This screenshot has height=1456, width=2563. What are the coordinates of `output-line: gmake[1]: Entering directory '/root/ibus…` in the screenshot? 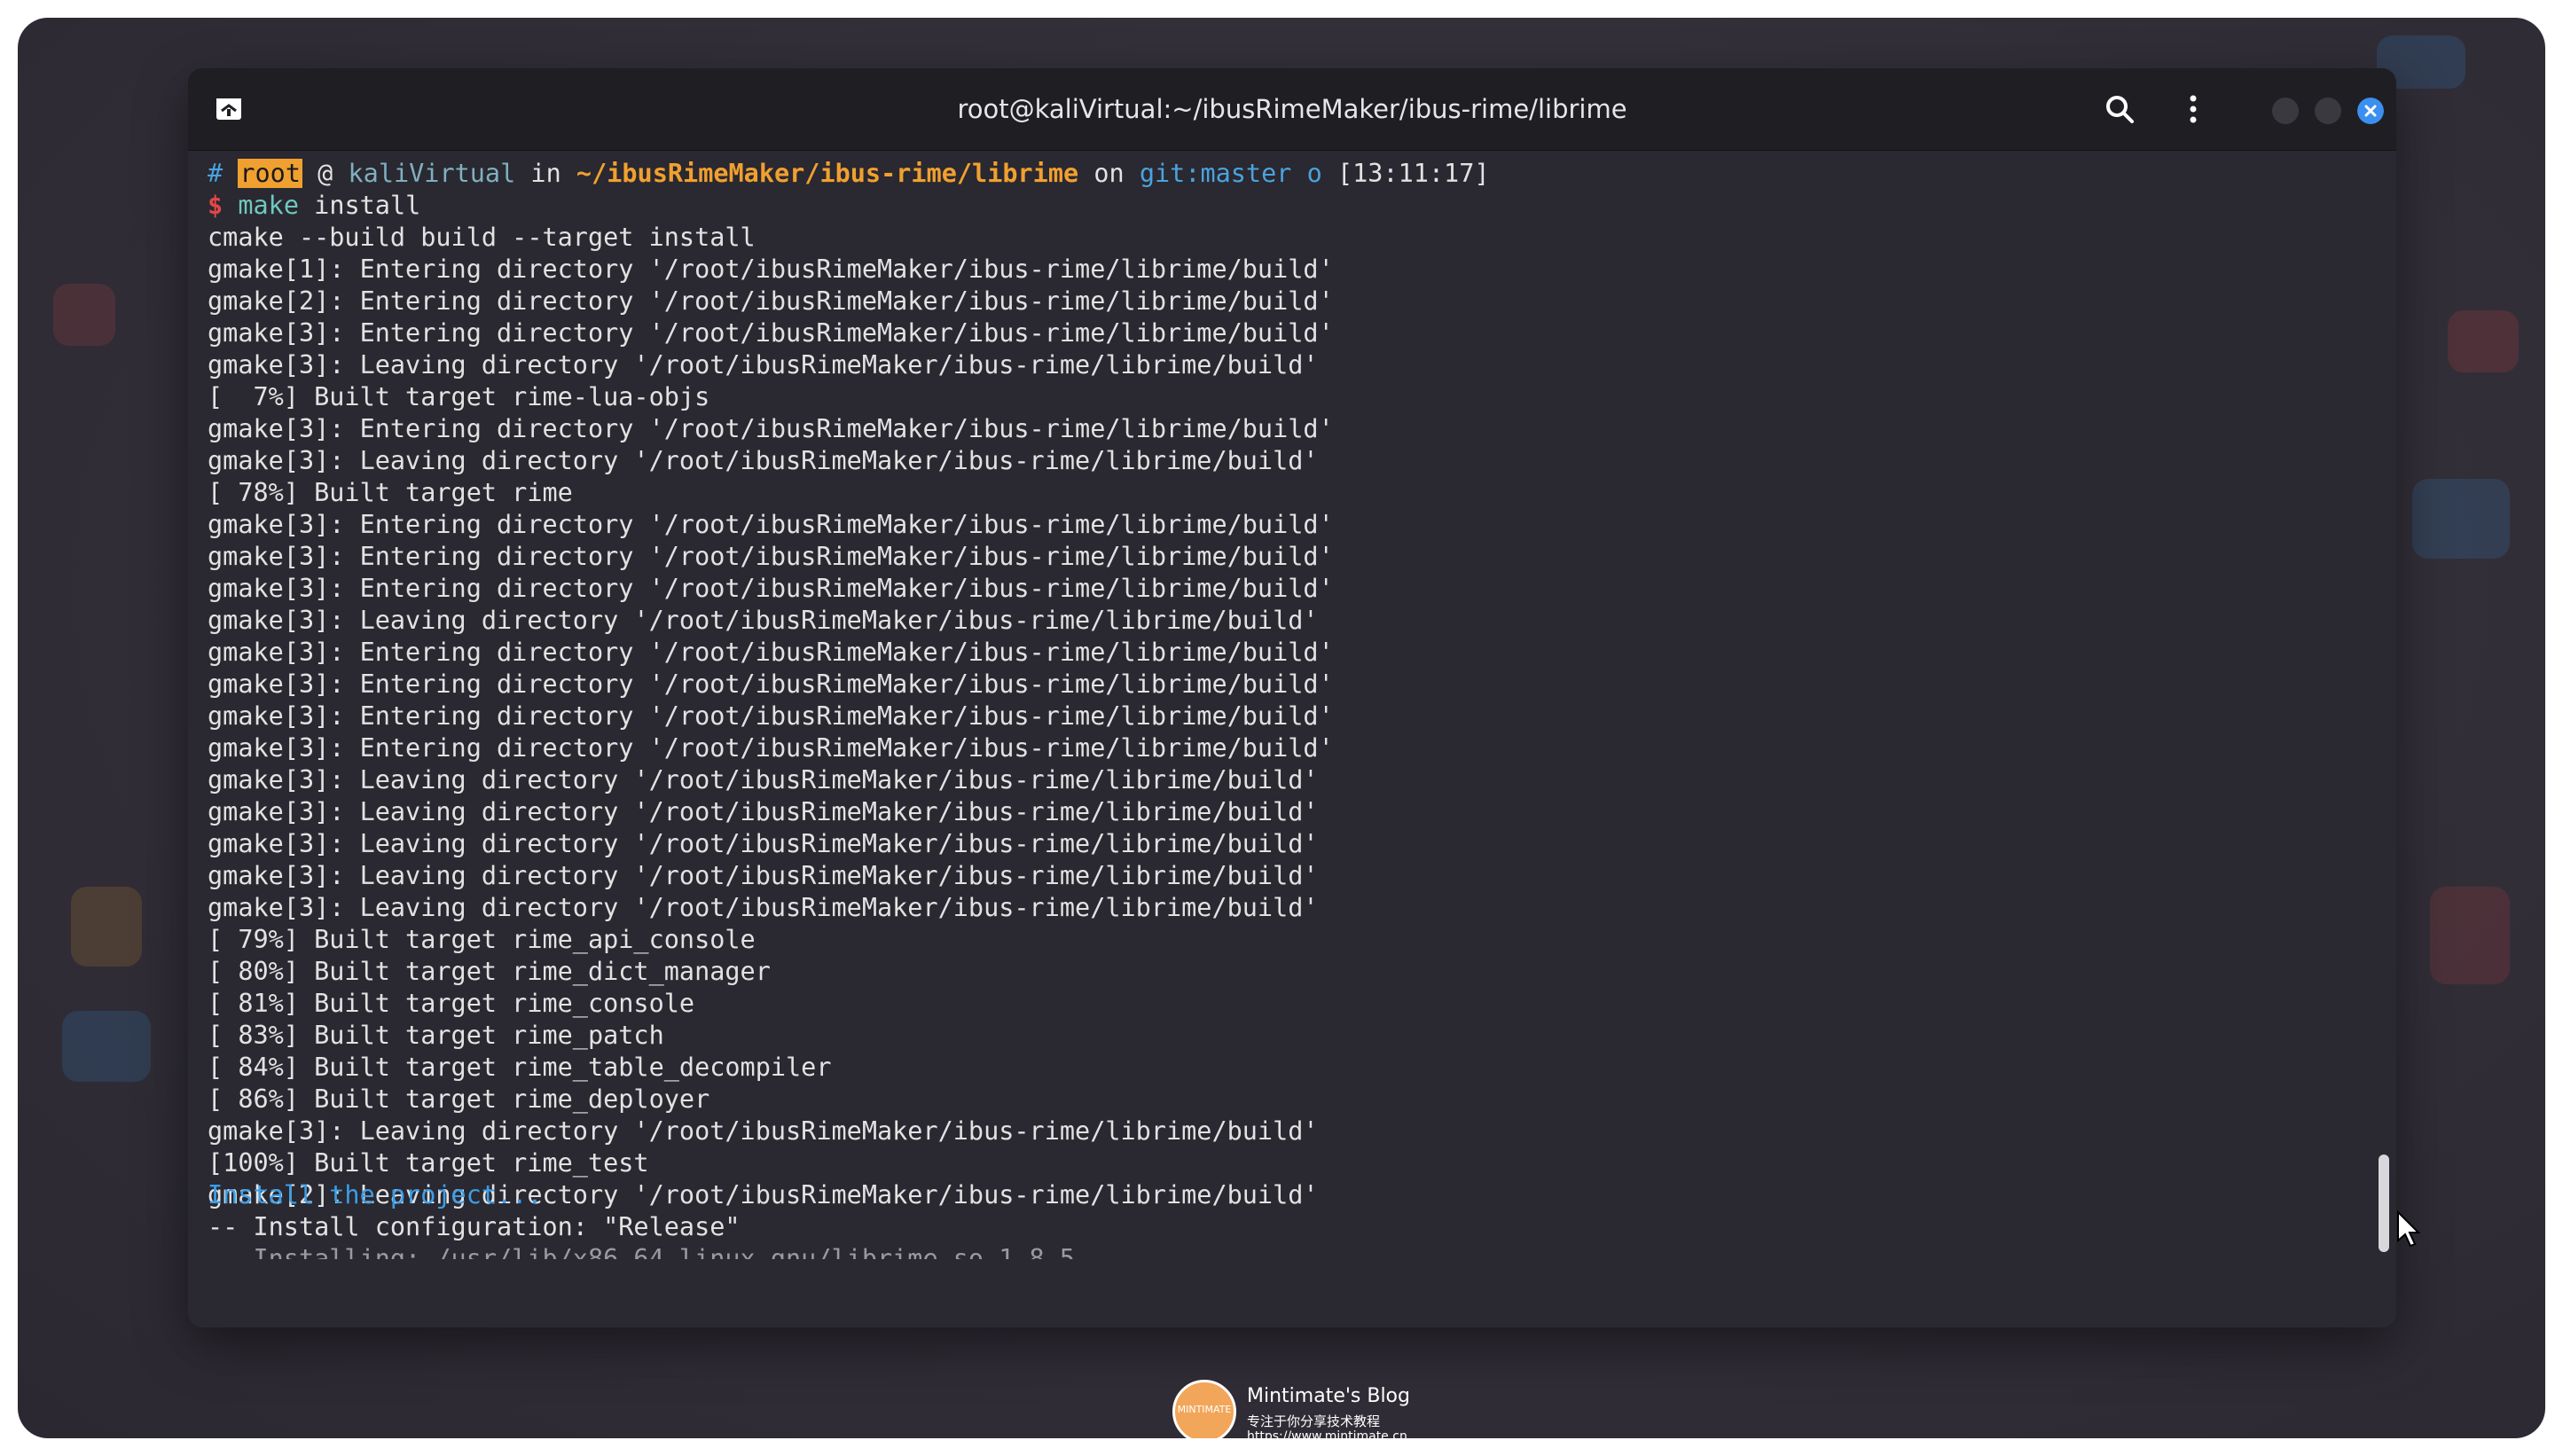 It's located at (771, 269).